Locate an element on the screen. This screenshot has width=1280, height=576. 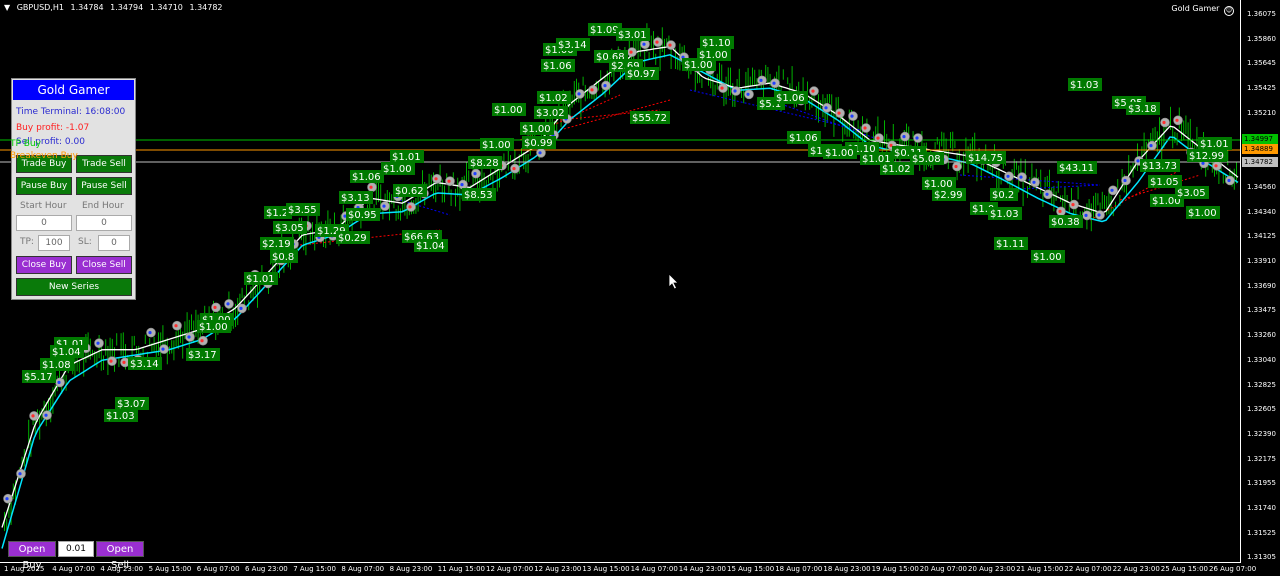
trade-profit-label-text: $1.00 is located at coordinates (397, 169).